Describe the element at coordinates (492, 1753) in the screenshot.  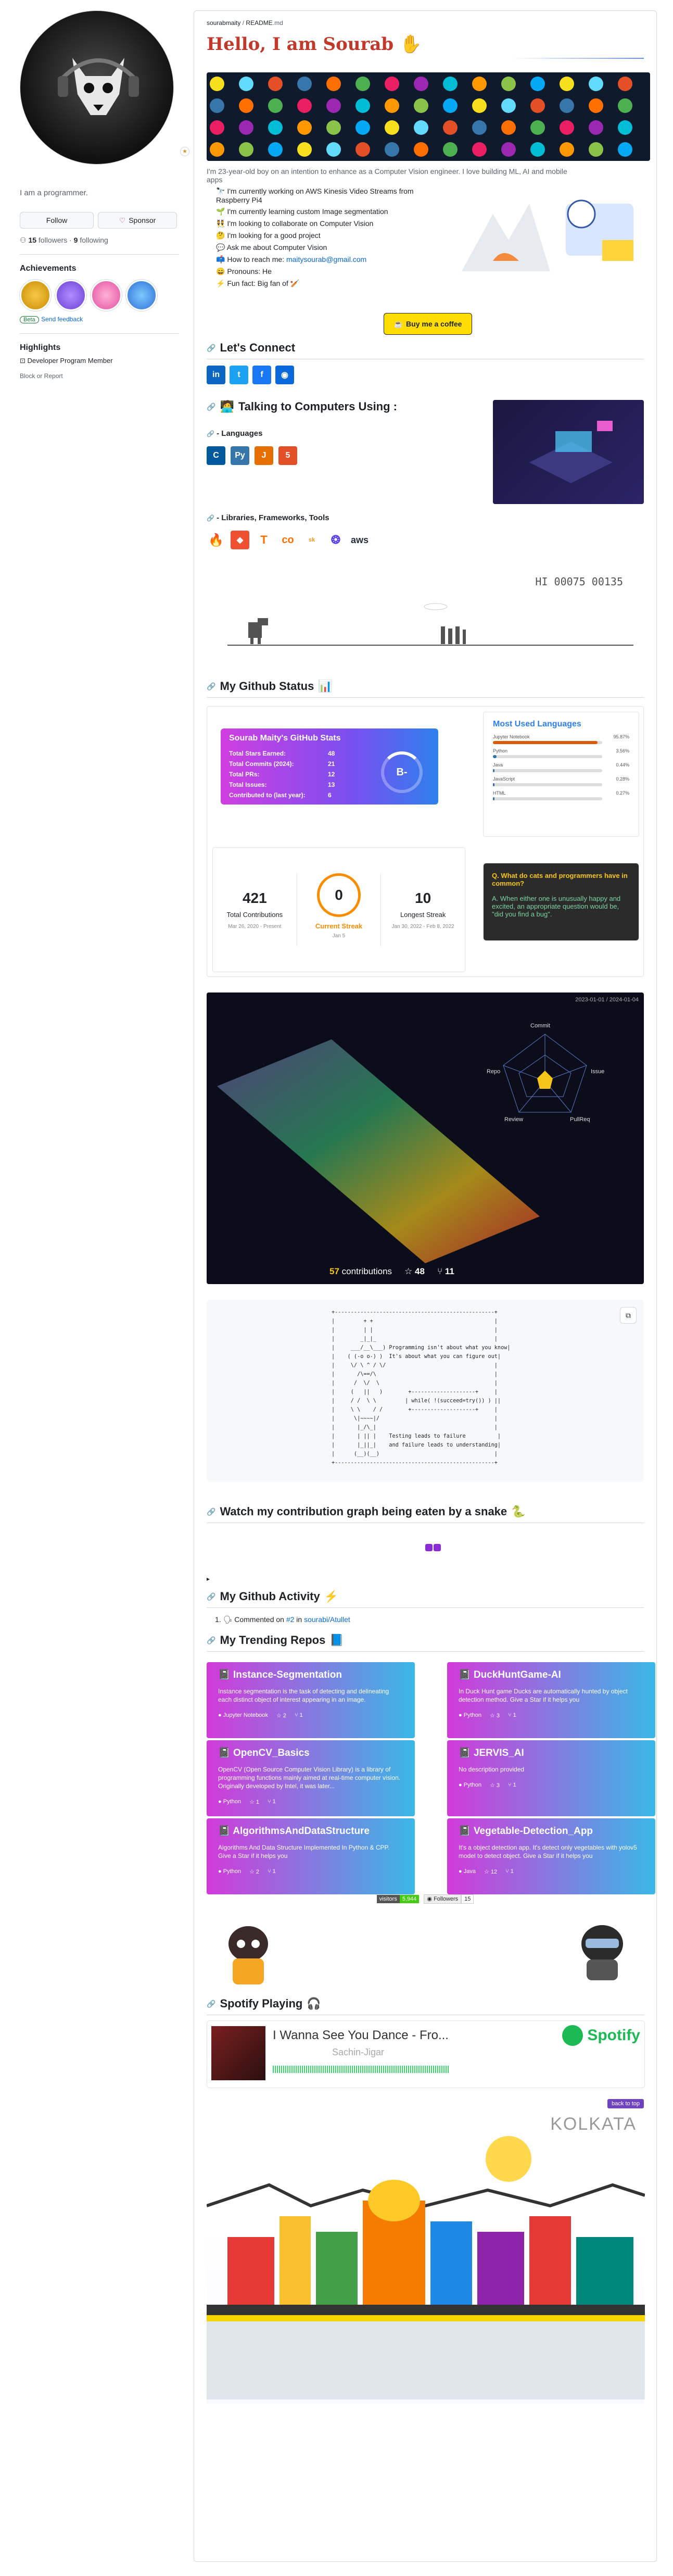
I see `repo-name: 📓 JERVIS_AI` at that location.